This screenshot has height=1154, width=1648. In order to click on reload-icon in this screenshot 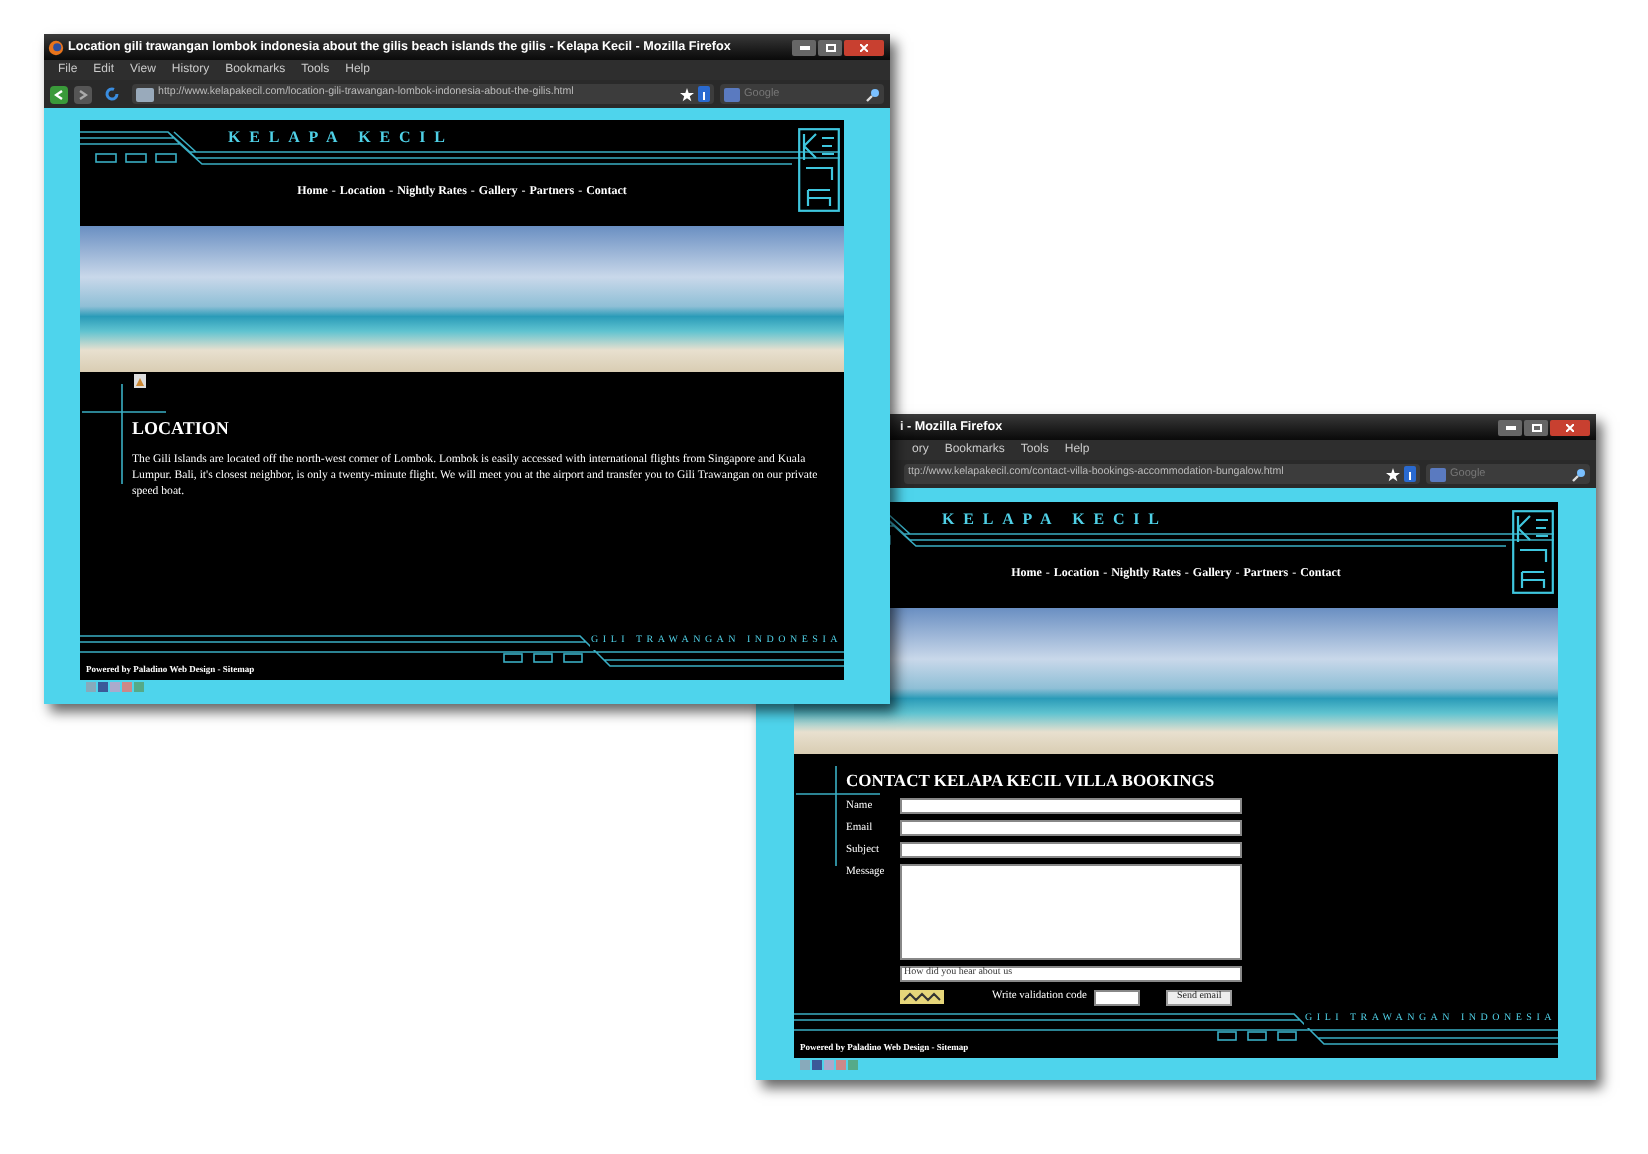, I will do `click(112, 94)`.